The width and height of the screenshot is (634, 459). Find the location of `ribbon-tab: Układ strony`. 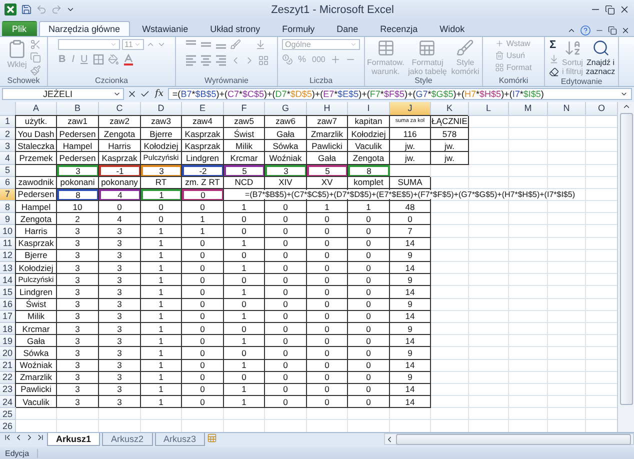

ribbon-tab: Układ strony is located at coordinates (235, 28).